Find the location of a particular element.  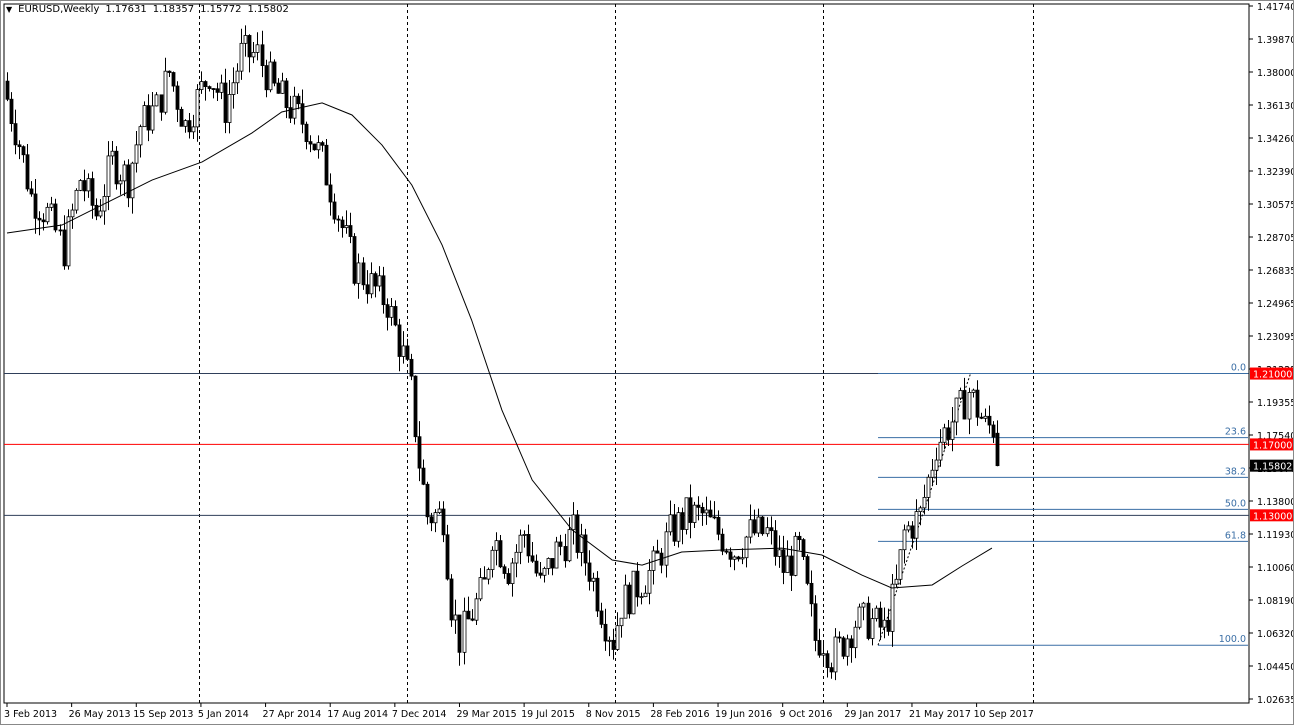

y-tick-label: 1.28705 is located at coordinates (1275, 238).